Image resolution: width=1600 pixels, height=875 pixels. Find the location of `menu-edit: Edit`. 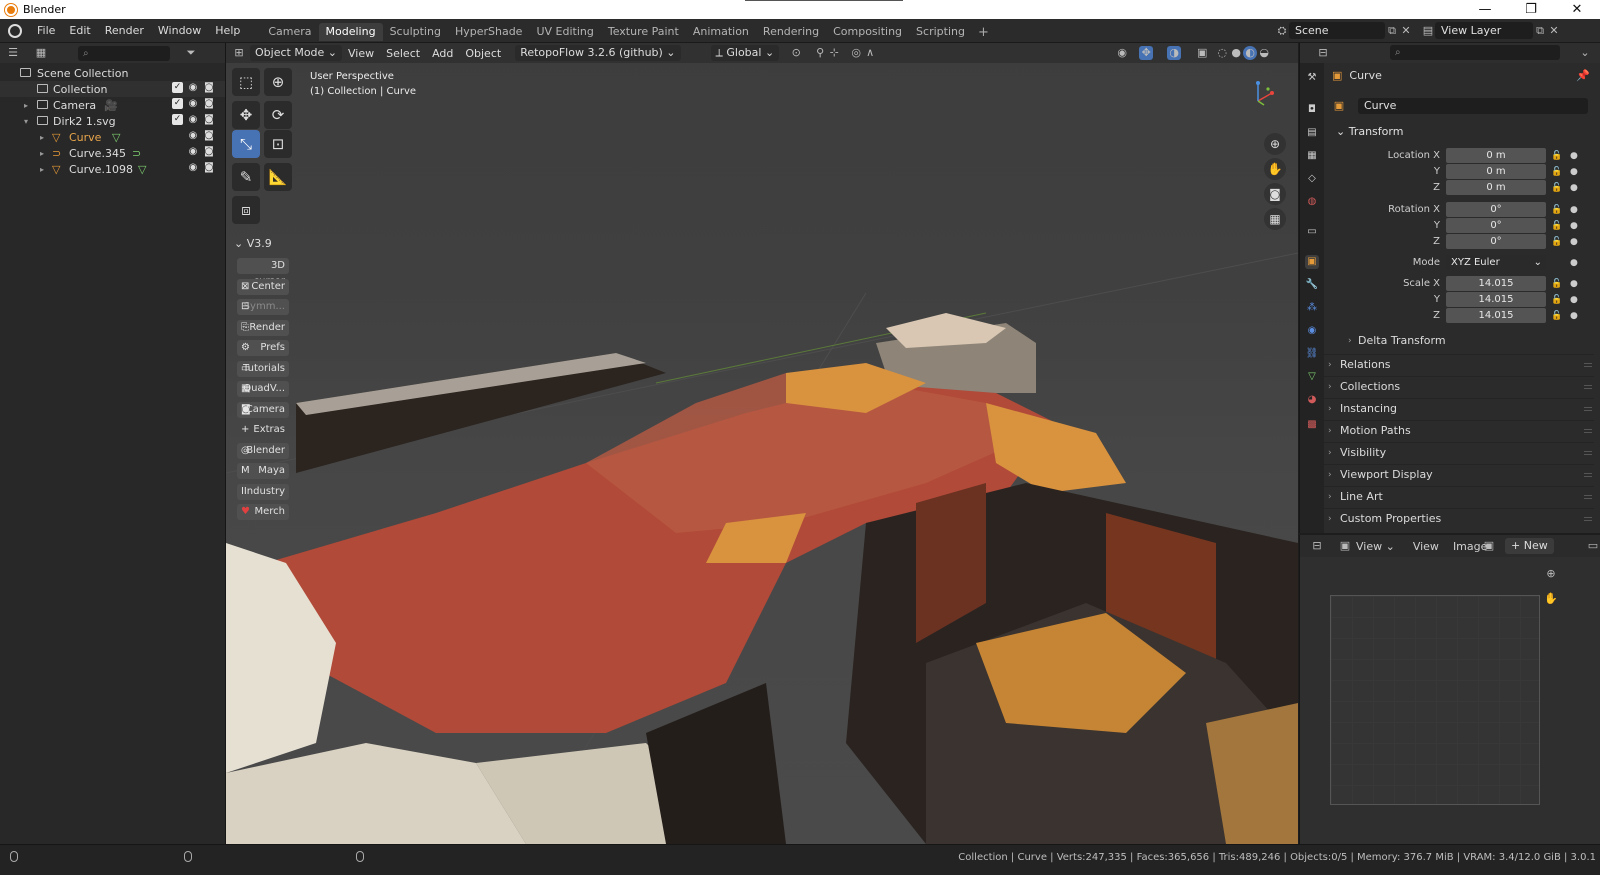

menu-edit: Edit is located at coordinates (79, 31).